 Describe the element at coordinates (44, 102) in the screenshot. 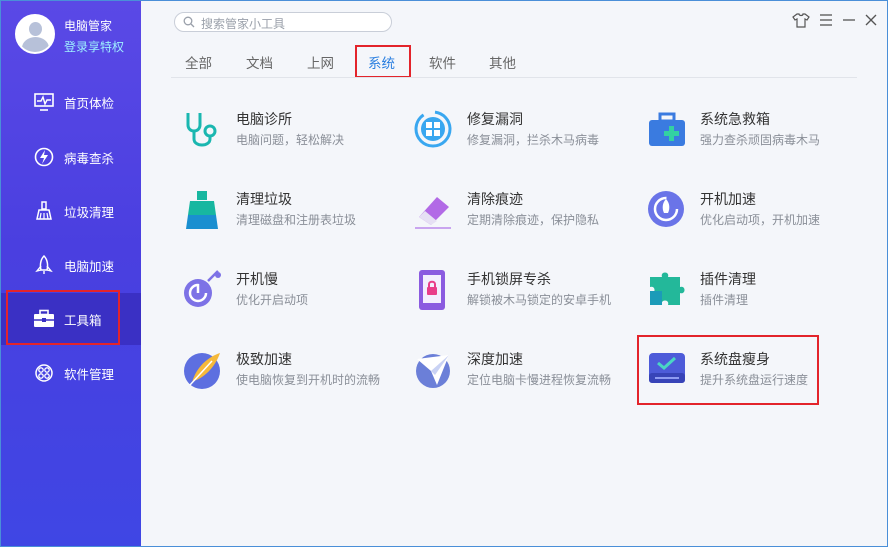

I see `monitor-icon` at that location.